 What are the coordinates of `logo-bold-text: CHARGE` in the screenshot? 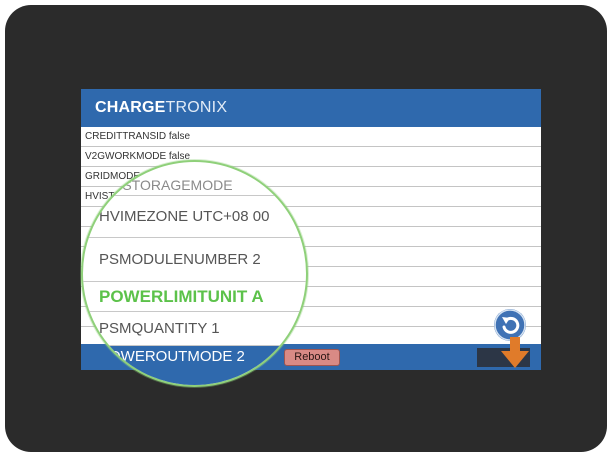 It's located at (130, 107).